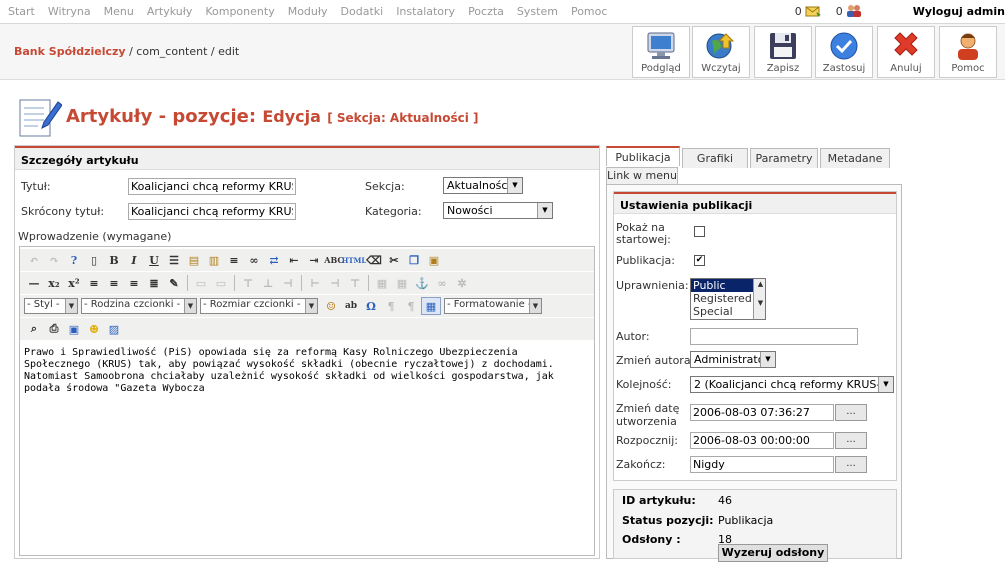  Describe the element at coordinates (844, 52) in the screenshot. I see `apply-button: Zastosuj` at that location.